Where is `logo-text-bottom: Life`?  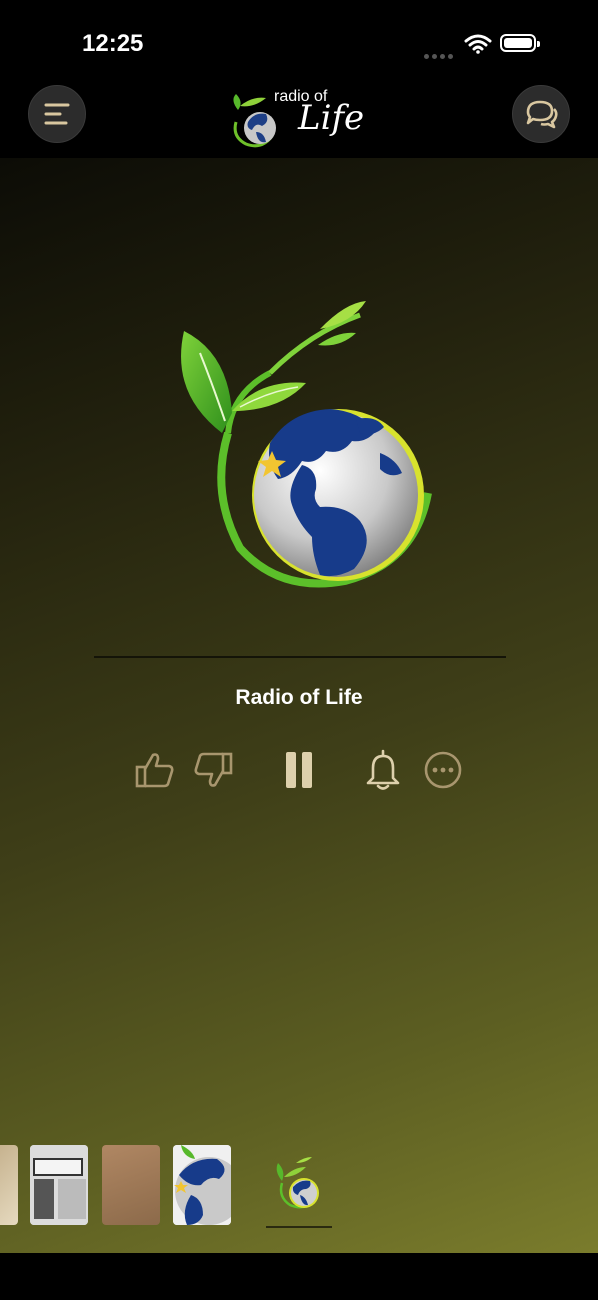 logo-text-bottom: Life is located at coordinates (331, 118).